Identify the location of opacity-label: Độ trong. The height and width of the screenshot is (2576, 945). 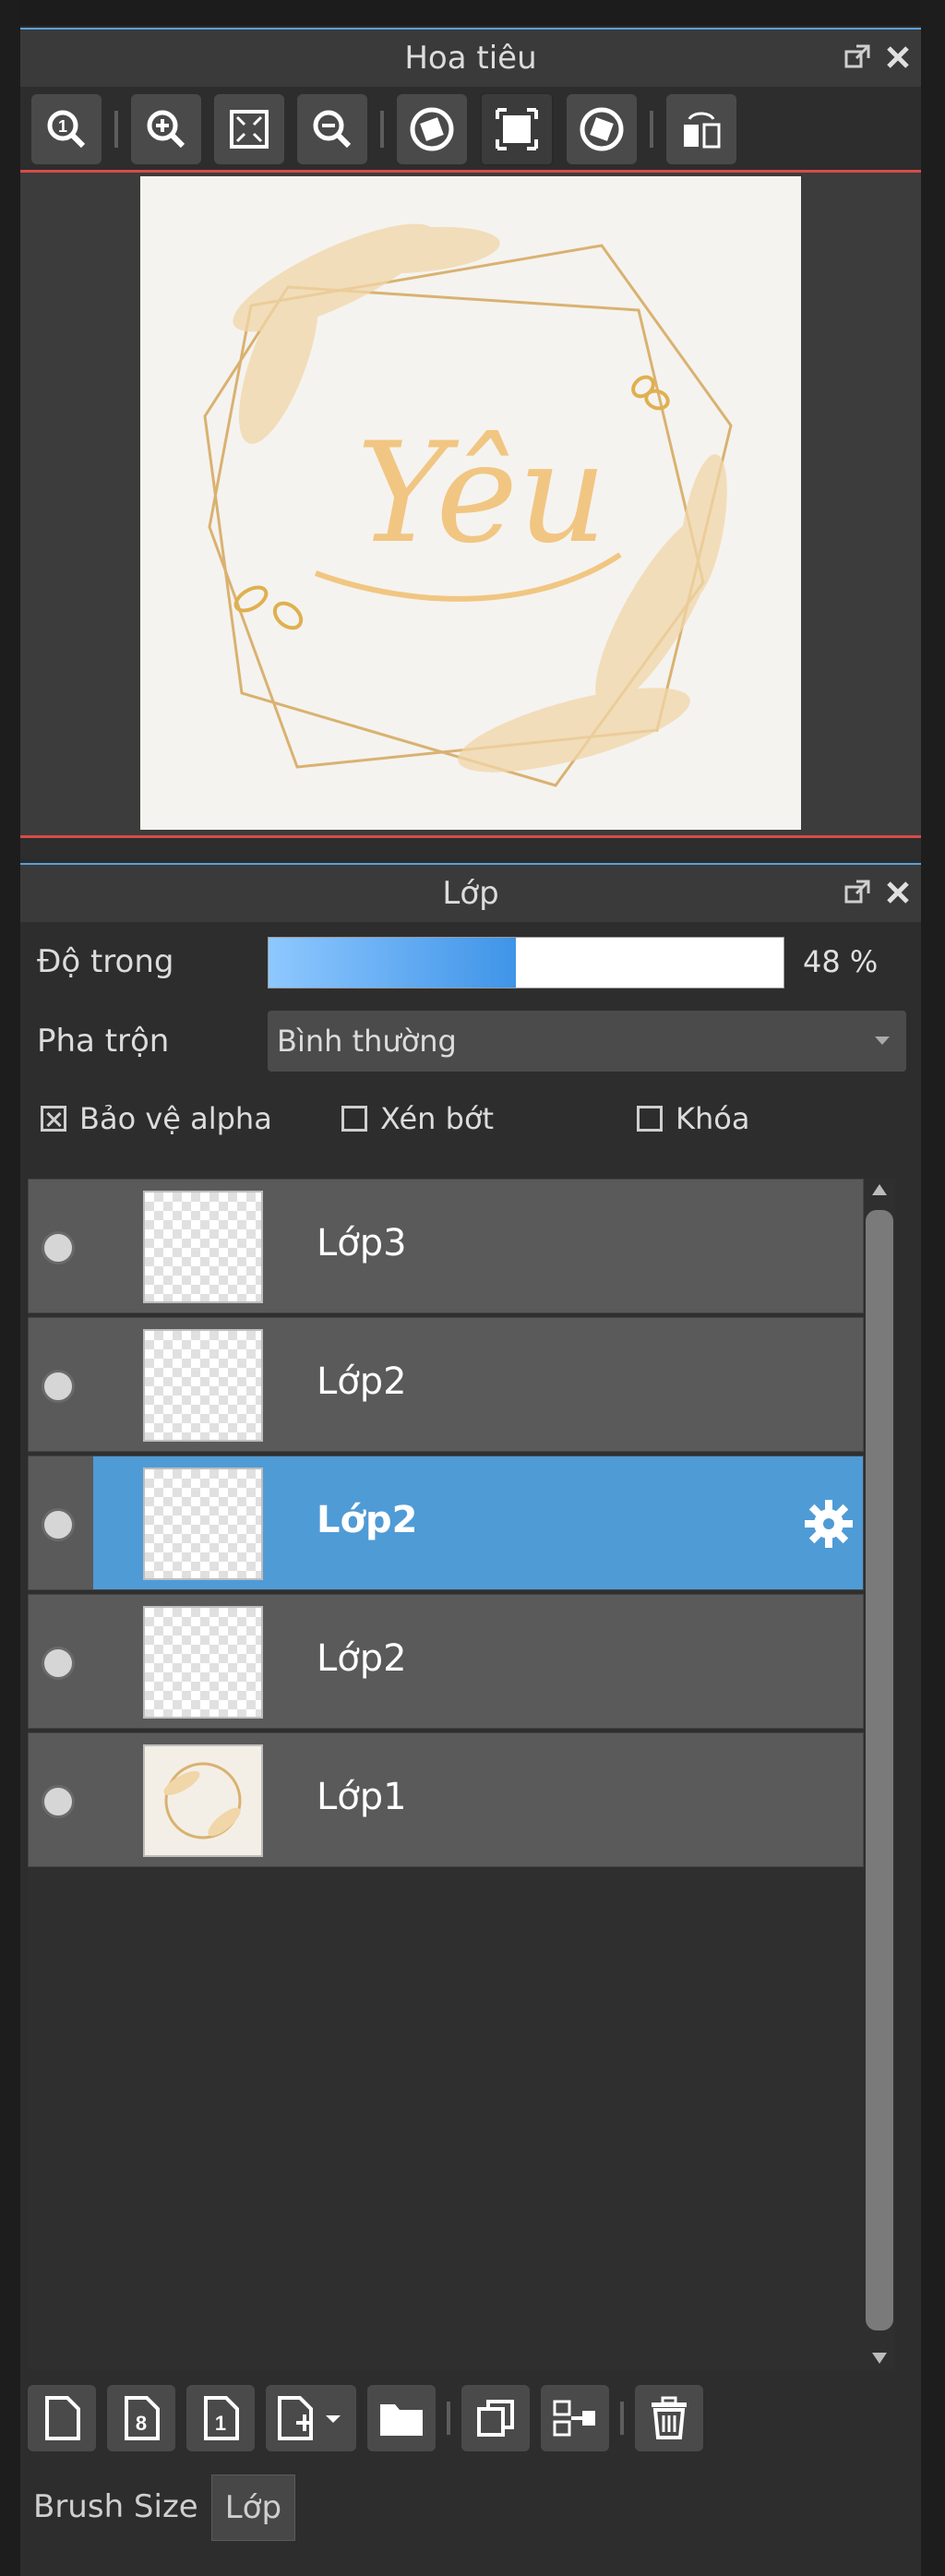
(106, 962).